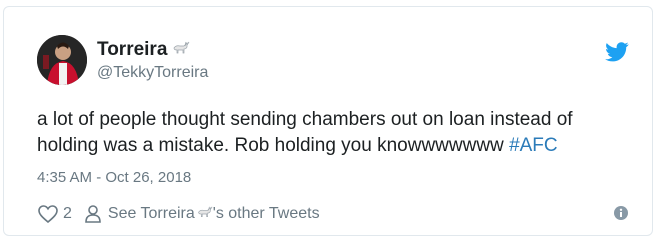 This screenshot has width=660, height=245. I want to click on twitter-bird-icon, so click(617, 52).